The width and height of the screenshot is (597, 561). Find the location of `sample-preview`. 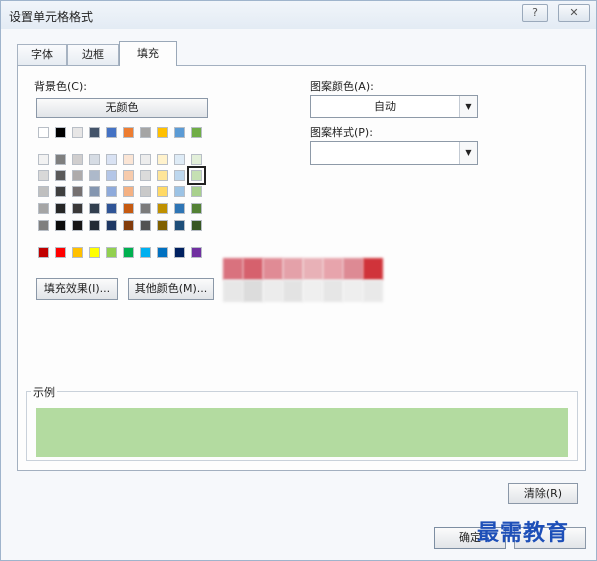

sample-preview is located at coordinates (302, 432).